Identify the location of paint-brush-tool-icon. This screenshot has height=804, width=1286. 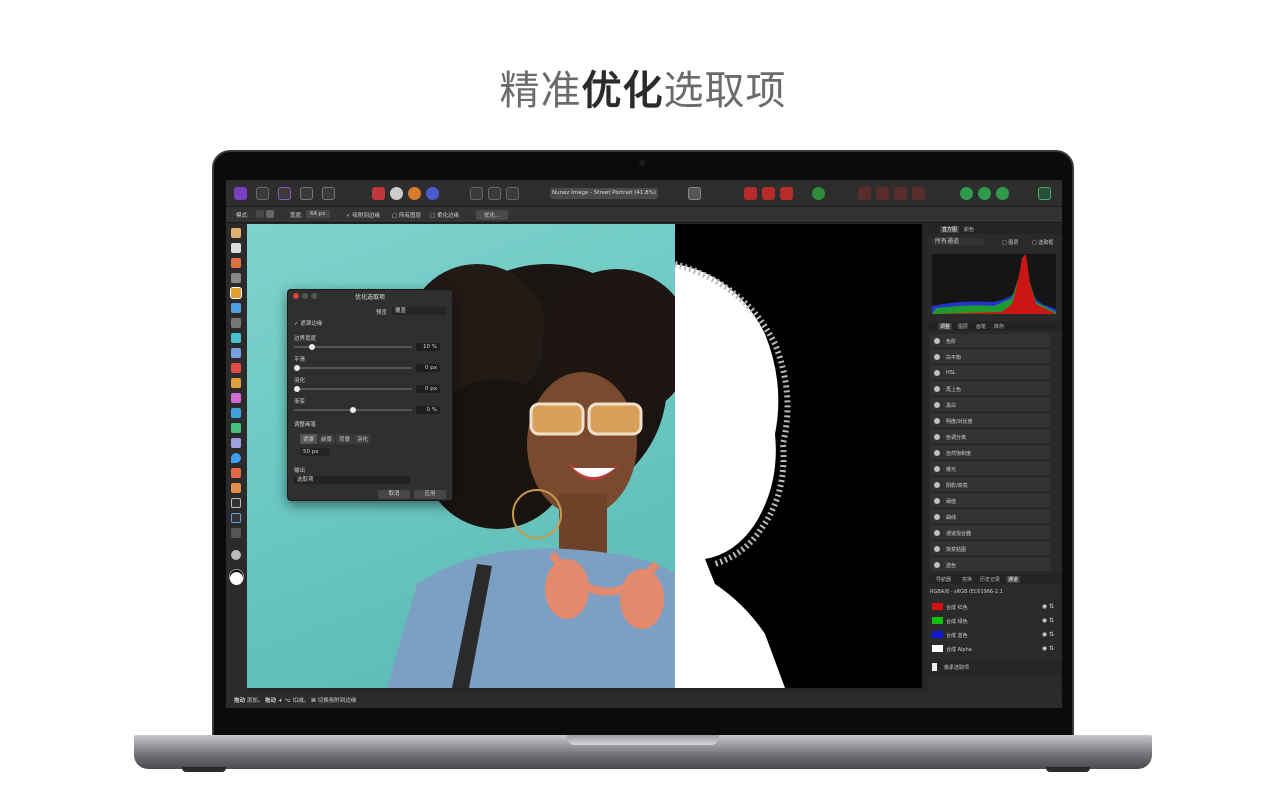
(236, 368).